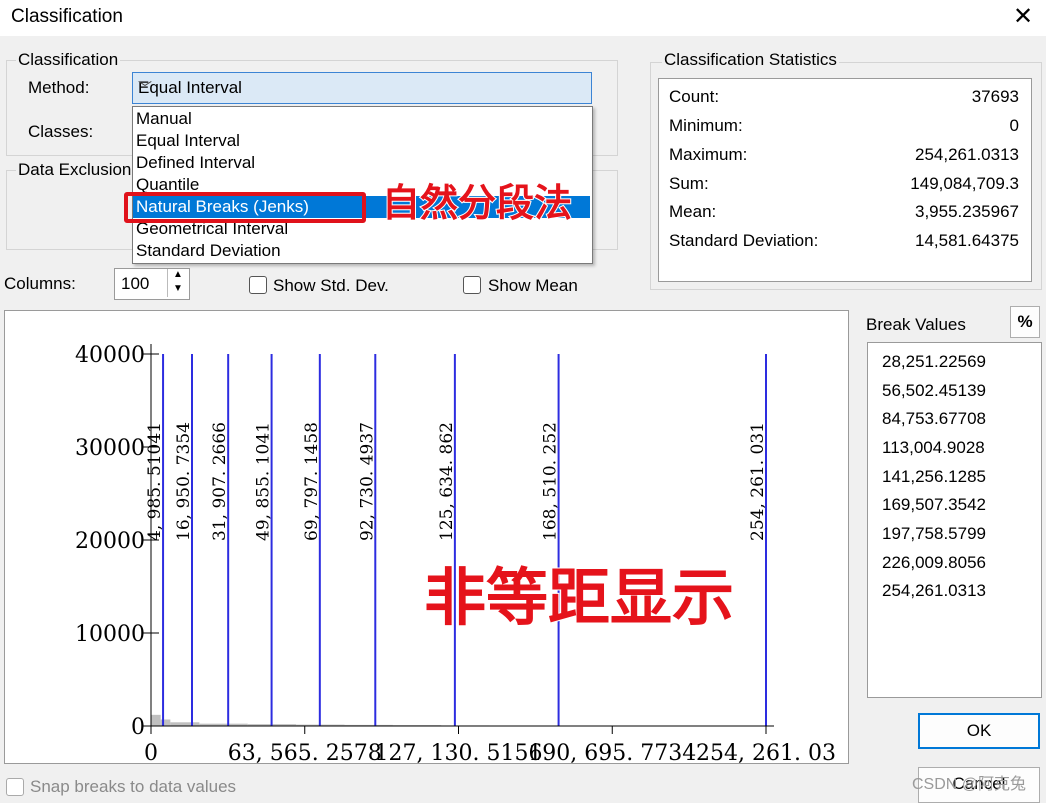 This screenshot has width=1046, height=803. I want to click on stat-key: Sum:, so click(689, 183).